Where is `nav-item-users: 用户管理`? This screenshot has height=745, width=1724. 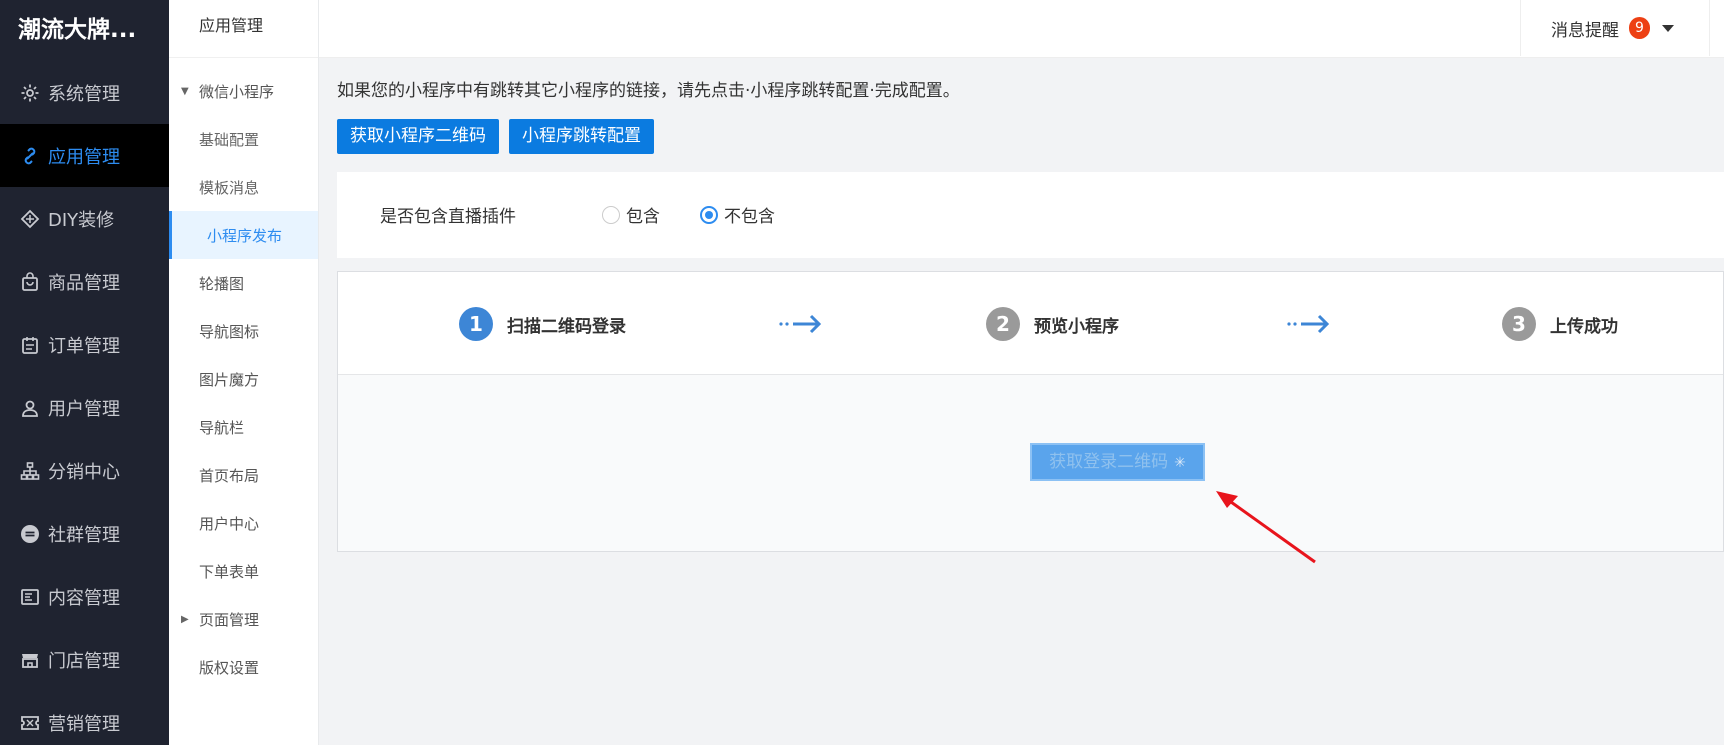 nav-item-users: 用户管理 is located at coordinates (84, 407).